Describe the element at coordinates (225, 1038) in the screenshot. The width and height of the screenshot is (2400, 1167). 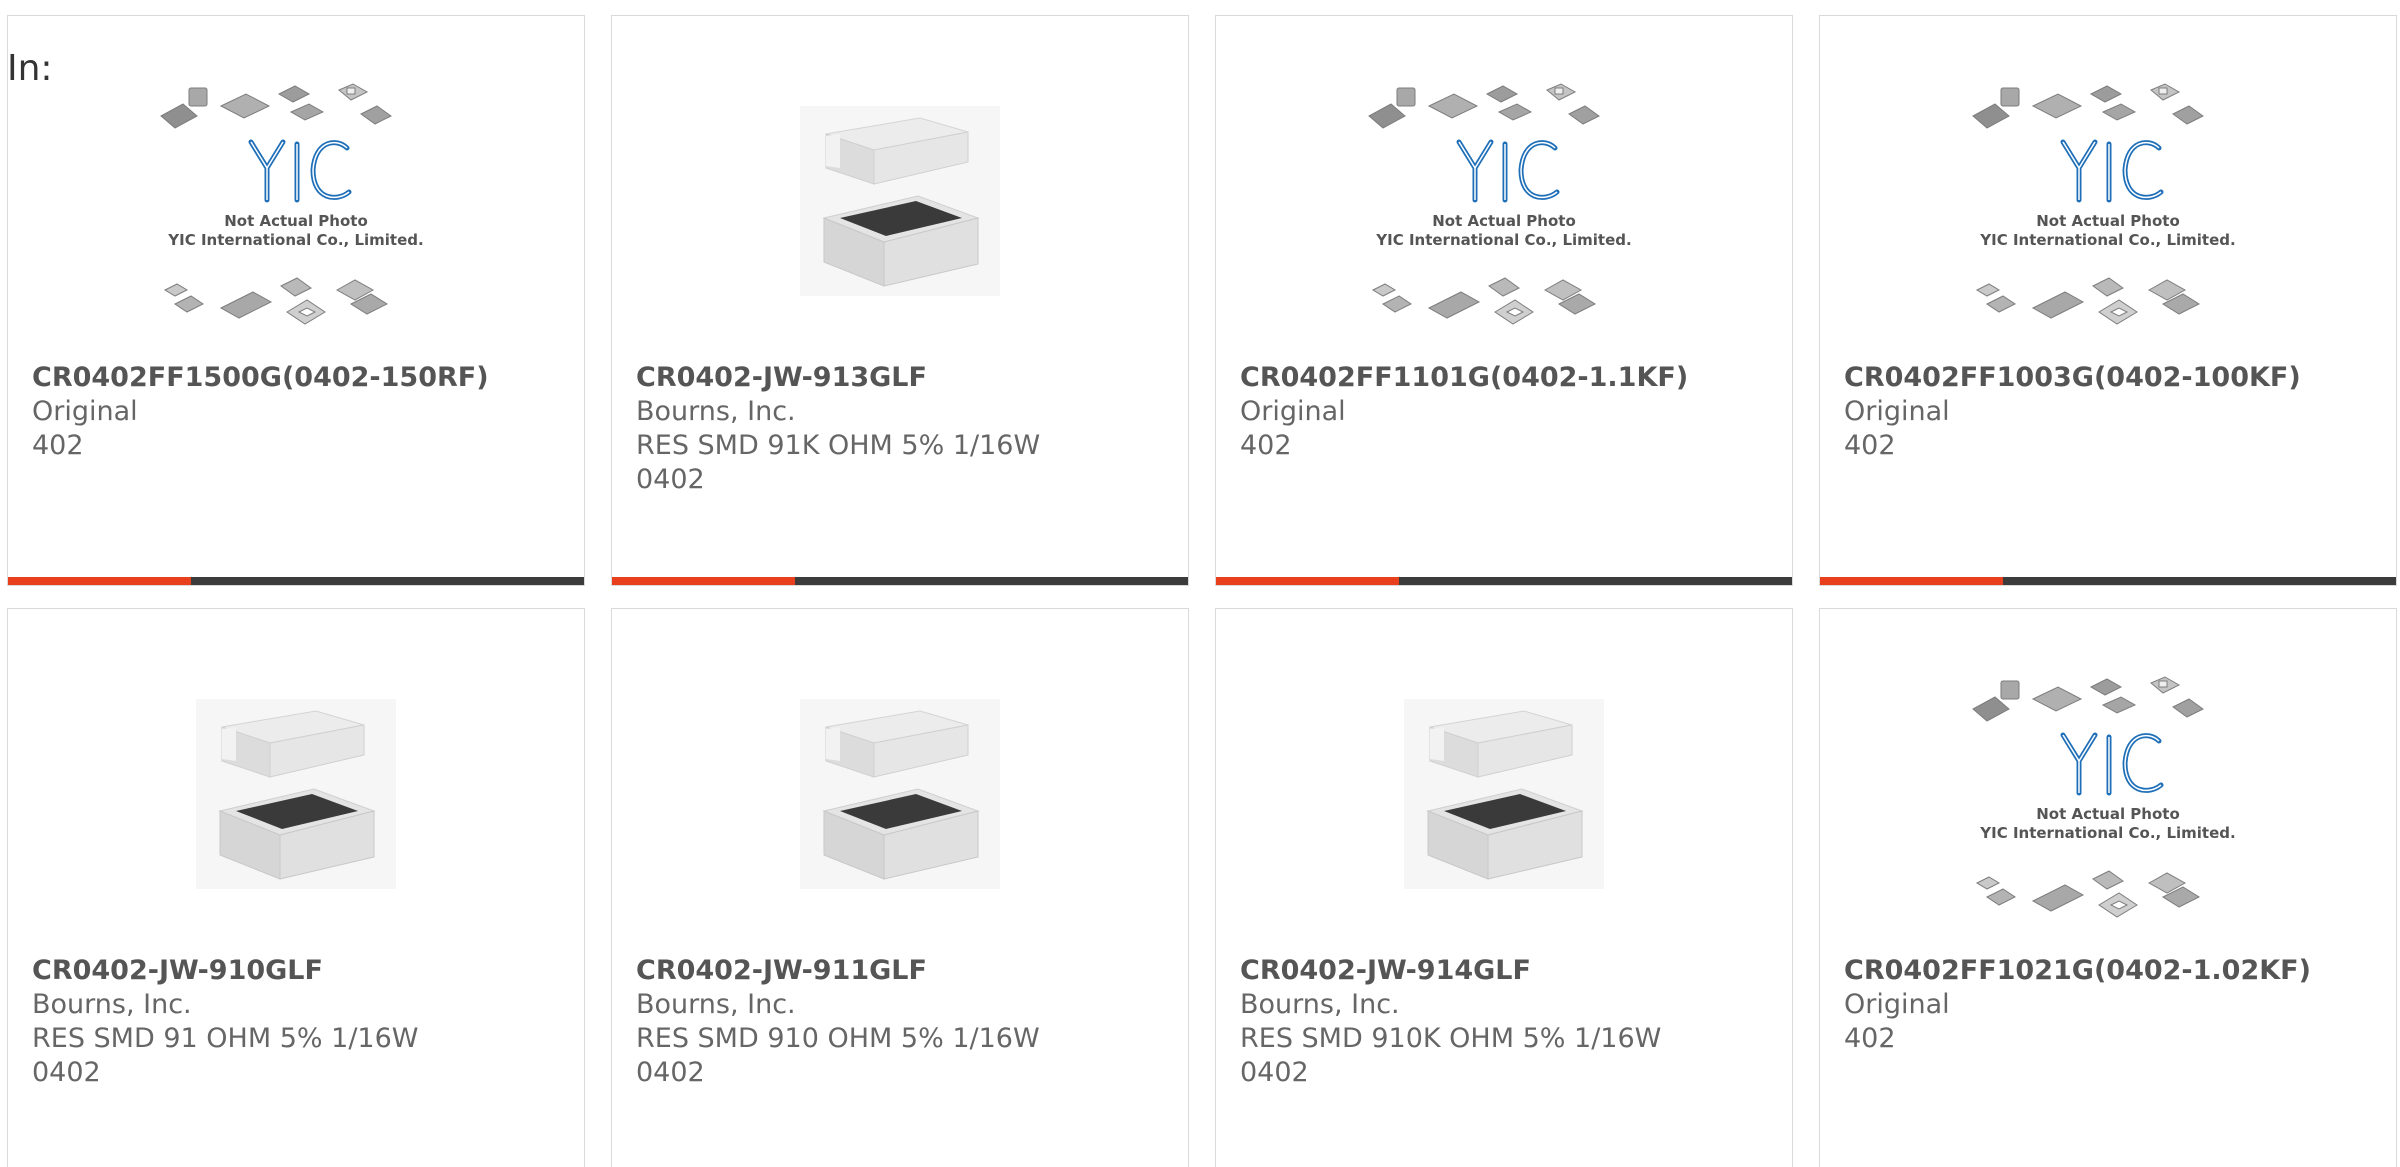
I see `description: RES SMD 91 OHM 5% 1/16W` at that location.